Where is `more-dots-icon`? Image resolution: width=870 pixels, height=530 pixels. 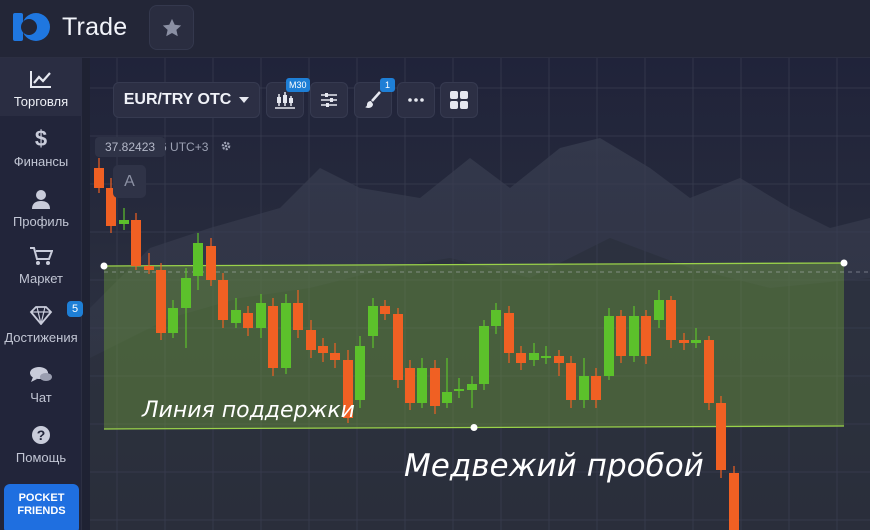 more-dots-icon is located at coordinates (416, 100).